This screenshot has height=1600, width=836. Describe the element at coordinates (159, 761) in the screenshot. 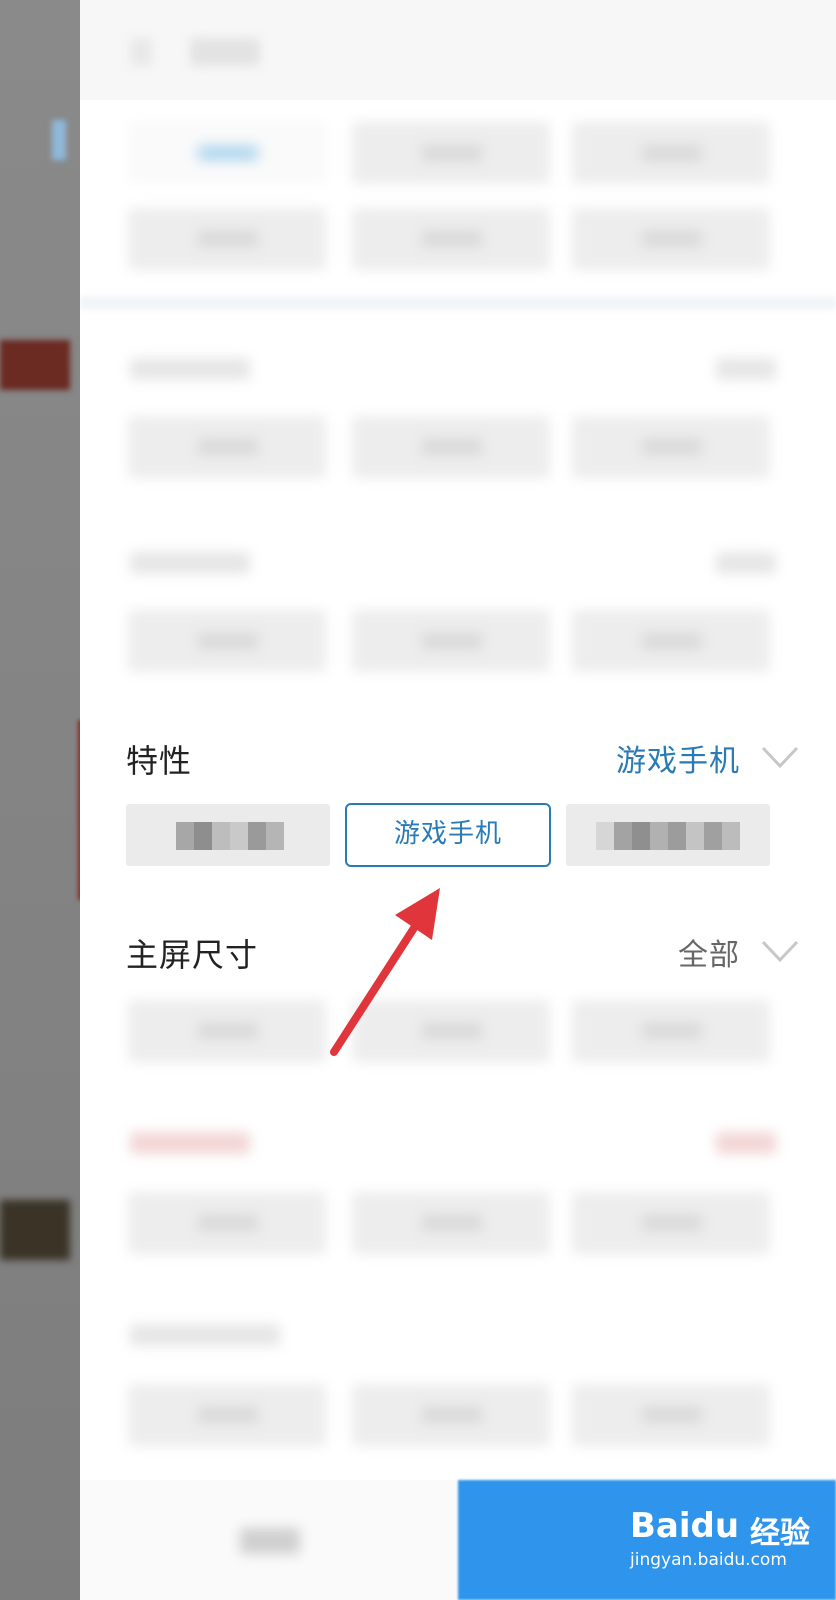

I see `feature-section-title: 特性` at that location.